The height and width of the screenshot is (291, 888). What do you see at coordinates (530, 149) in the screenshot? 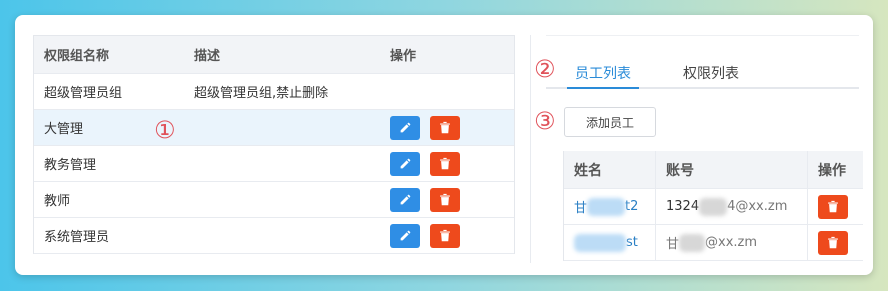
I see `panel-divider` at bounding box center [530, 149].